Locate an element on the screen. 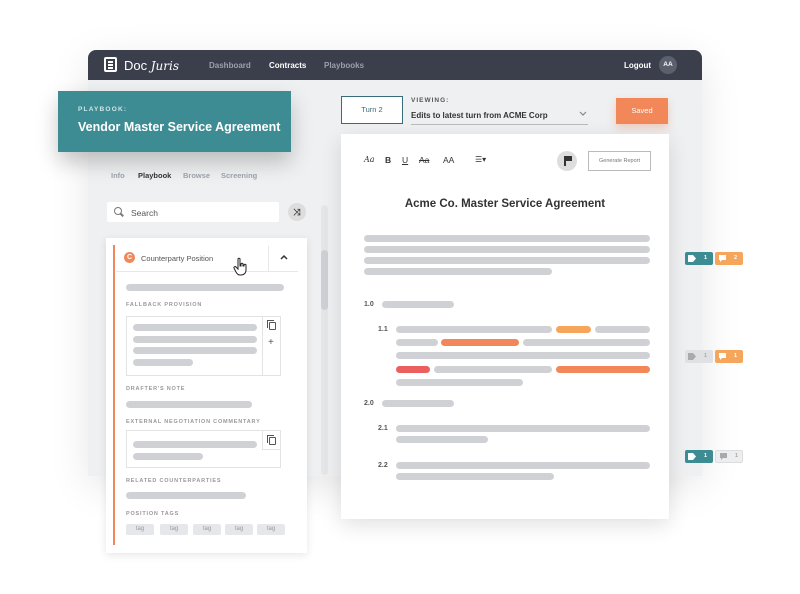 The image size is (800, 594). shuffle-icon: ⤨ is located at coordinates (297, 212).